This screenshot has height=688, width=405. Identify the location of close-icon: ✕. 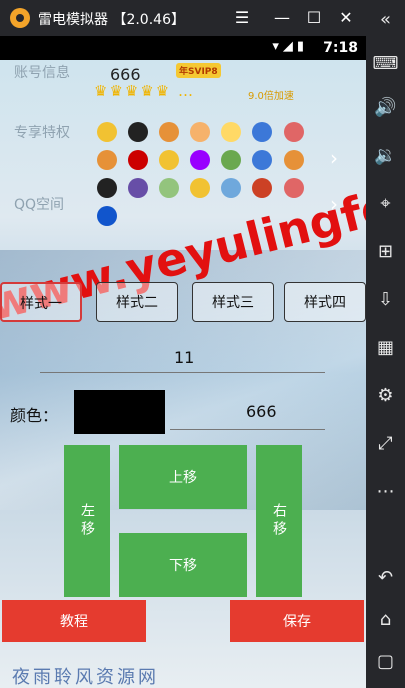
(346, 18).